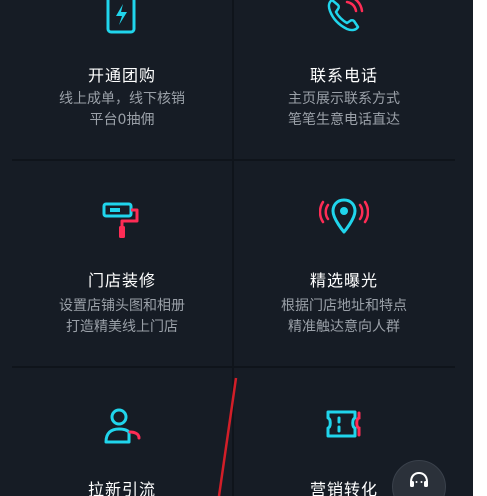 Image resolution: width=487 pixels, height=496 pixels. What do you see at coordinates (344, 120) in the screenshot?
I see `feature-desc: 笔笔生意电话直达` at bounding box center [344, 120].